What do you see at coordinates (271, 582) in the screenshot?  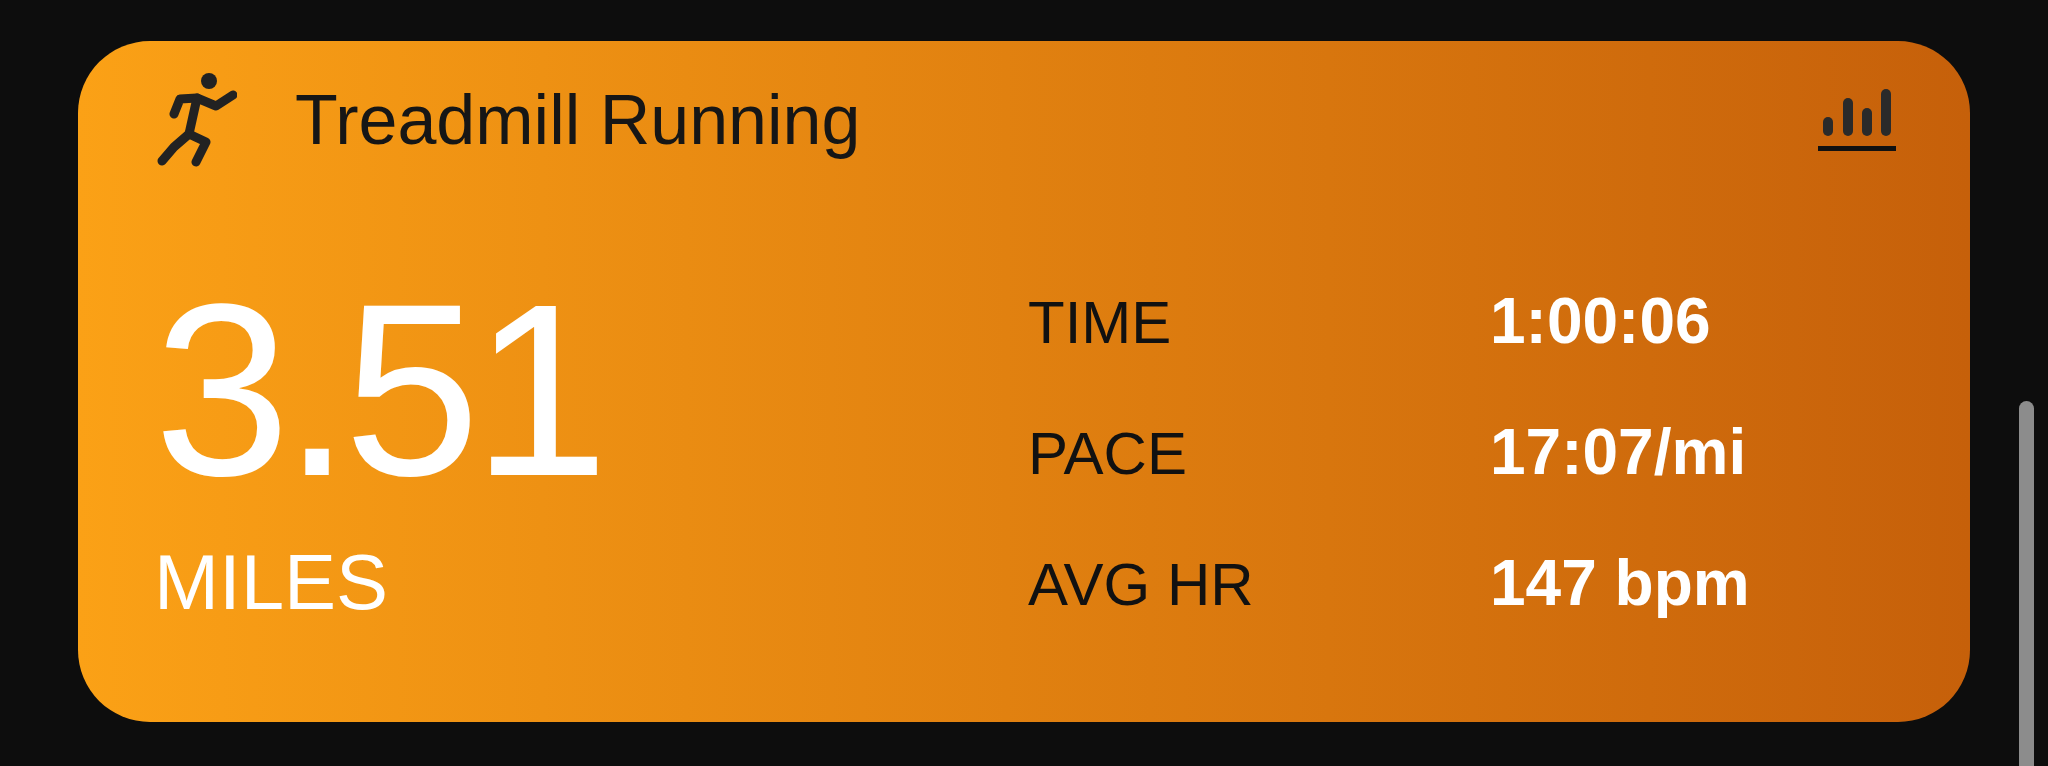 I see `distance-unit: MILES` at bounding box center [271, 582].